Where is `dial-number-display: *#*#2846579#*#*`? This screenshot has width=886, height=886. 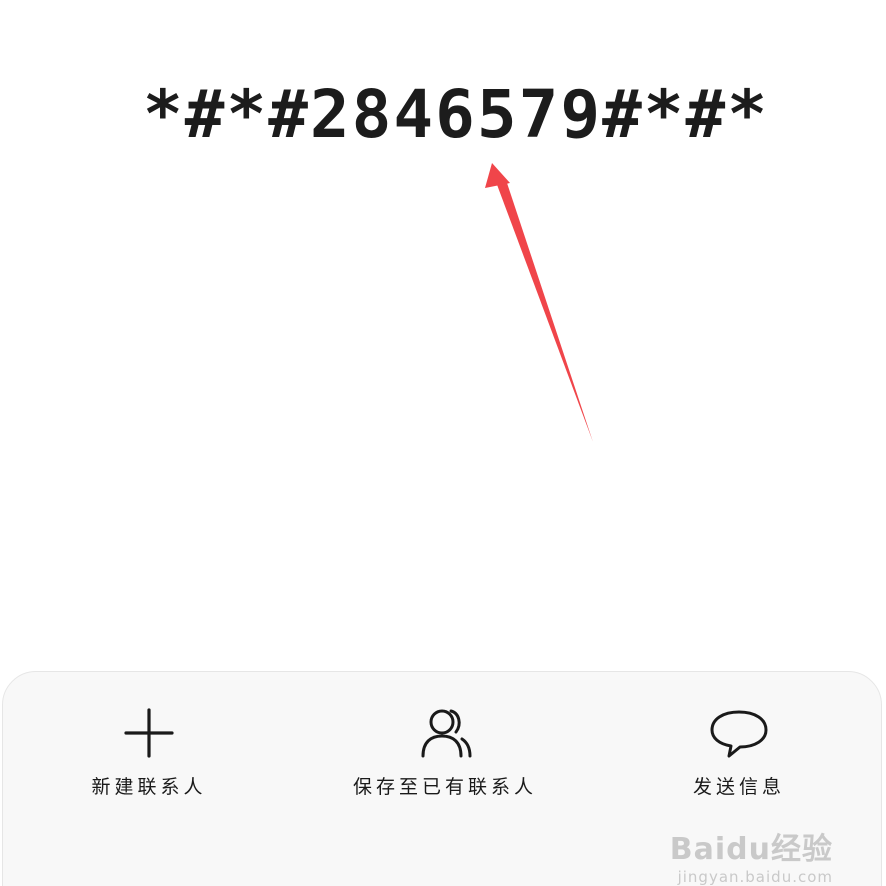
dial-number-display: *#*#2846579#*#* is located at coordinates (443, 115).